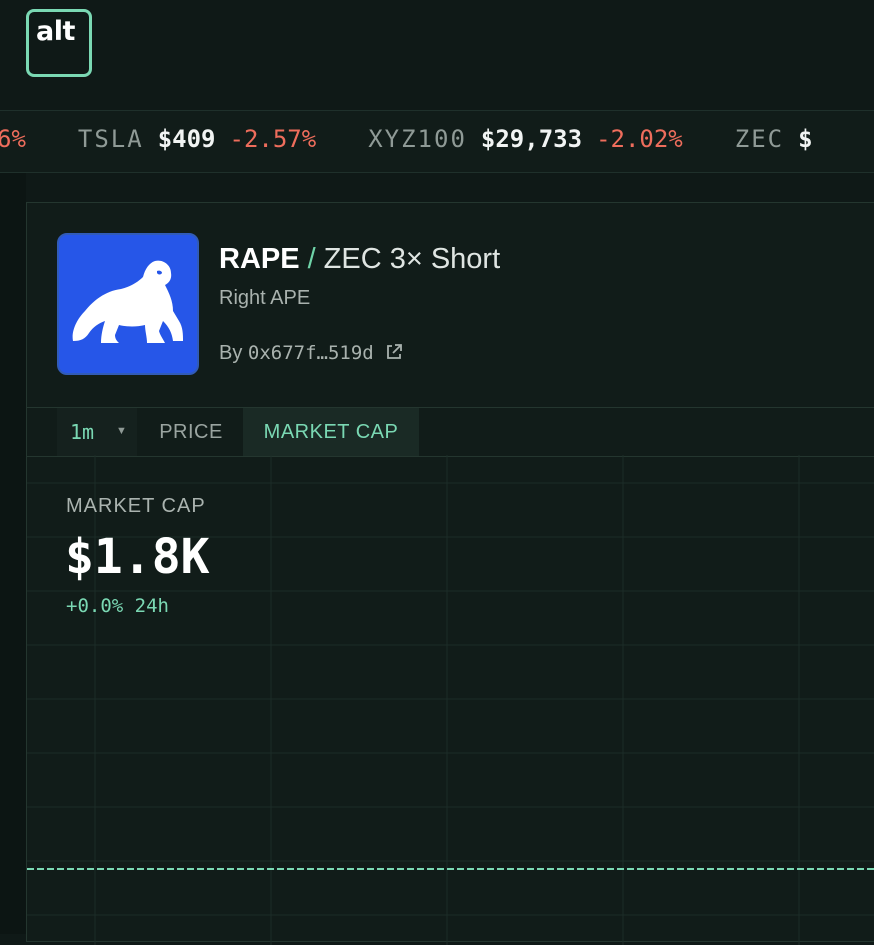  I want to click on external-link-icon, so click(394, 355).